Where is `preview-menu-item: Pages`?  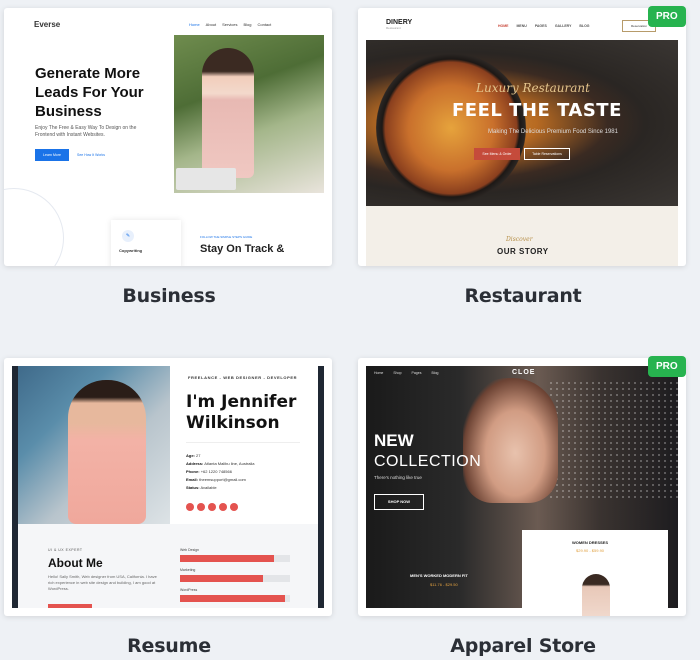
preview-menu-item: Pages is located at coordinates (416, 373).